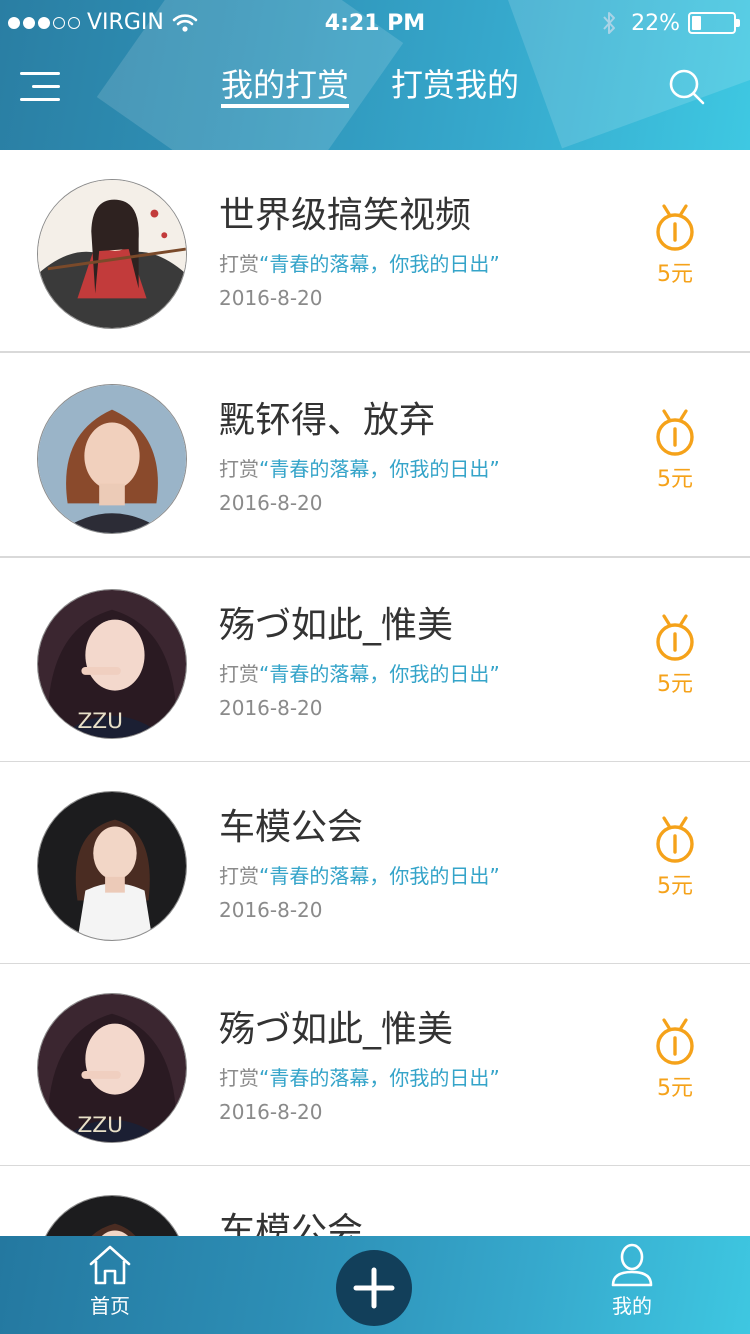 This screenshot has height=1334, width=750. What do you see at coordinates (714, 23) in the screenshot?
I see `battery-icon` at bounding box center [714, 23].